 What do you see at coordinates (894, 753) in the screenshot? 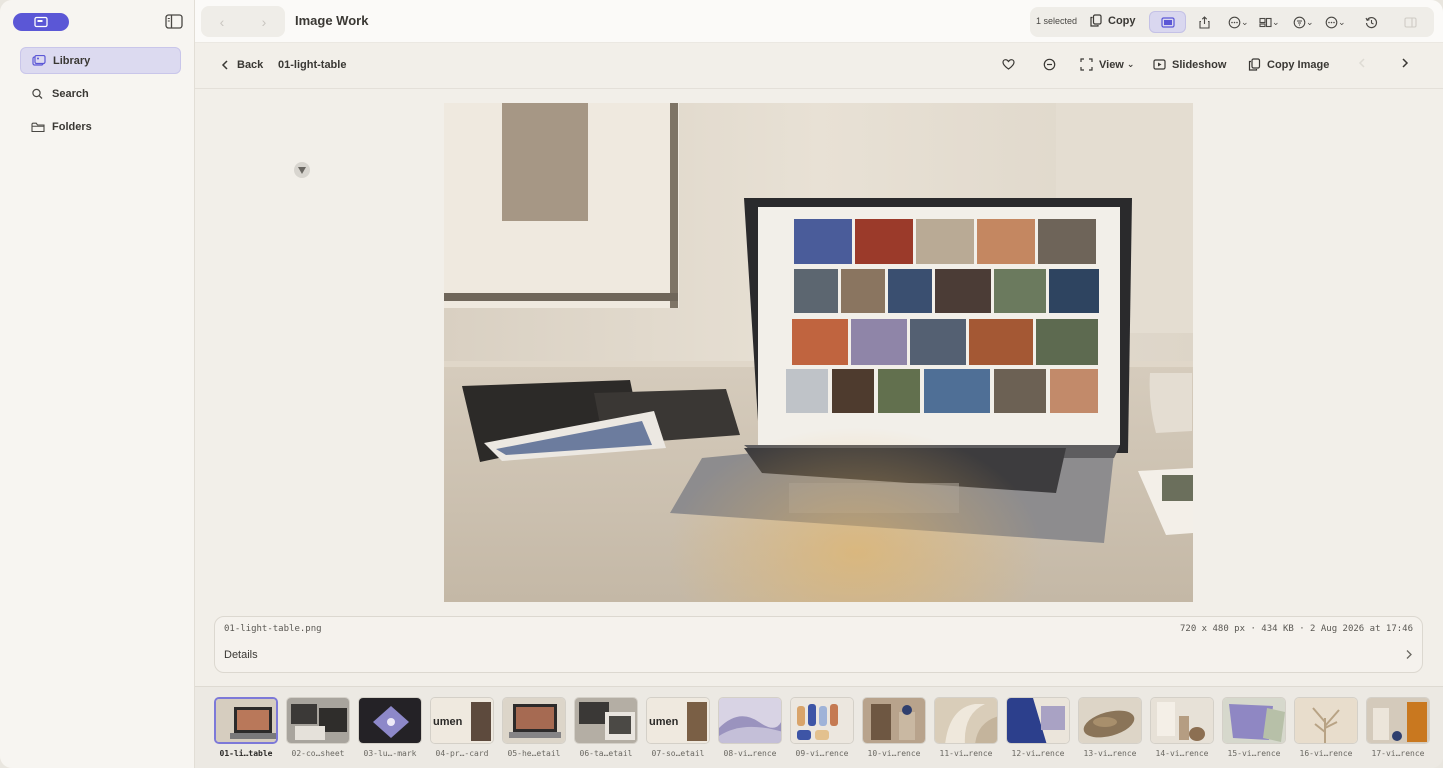
I see `thumbnail-label: 10-vi…rence` at bounding box center [894, 753].